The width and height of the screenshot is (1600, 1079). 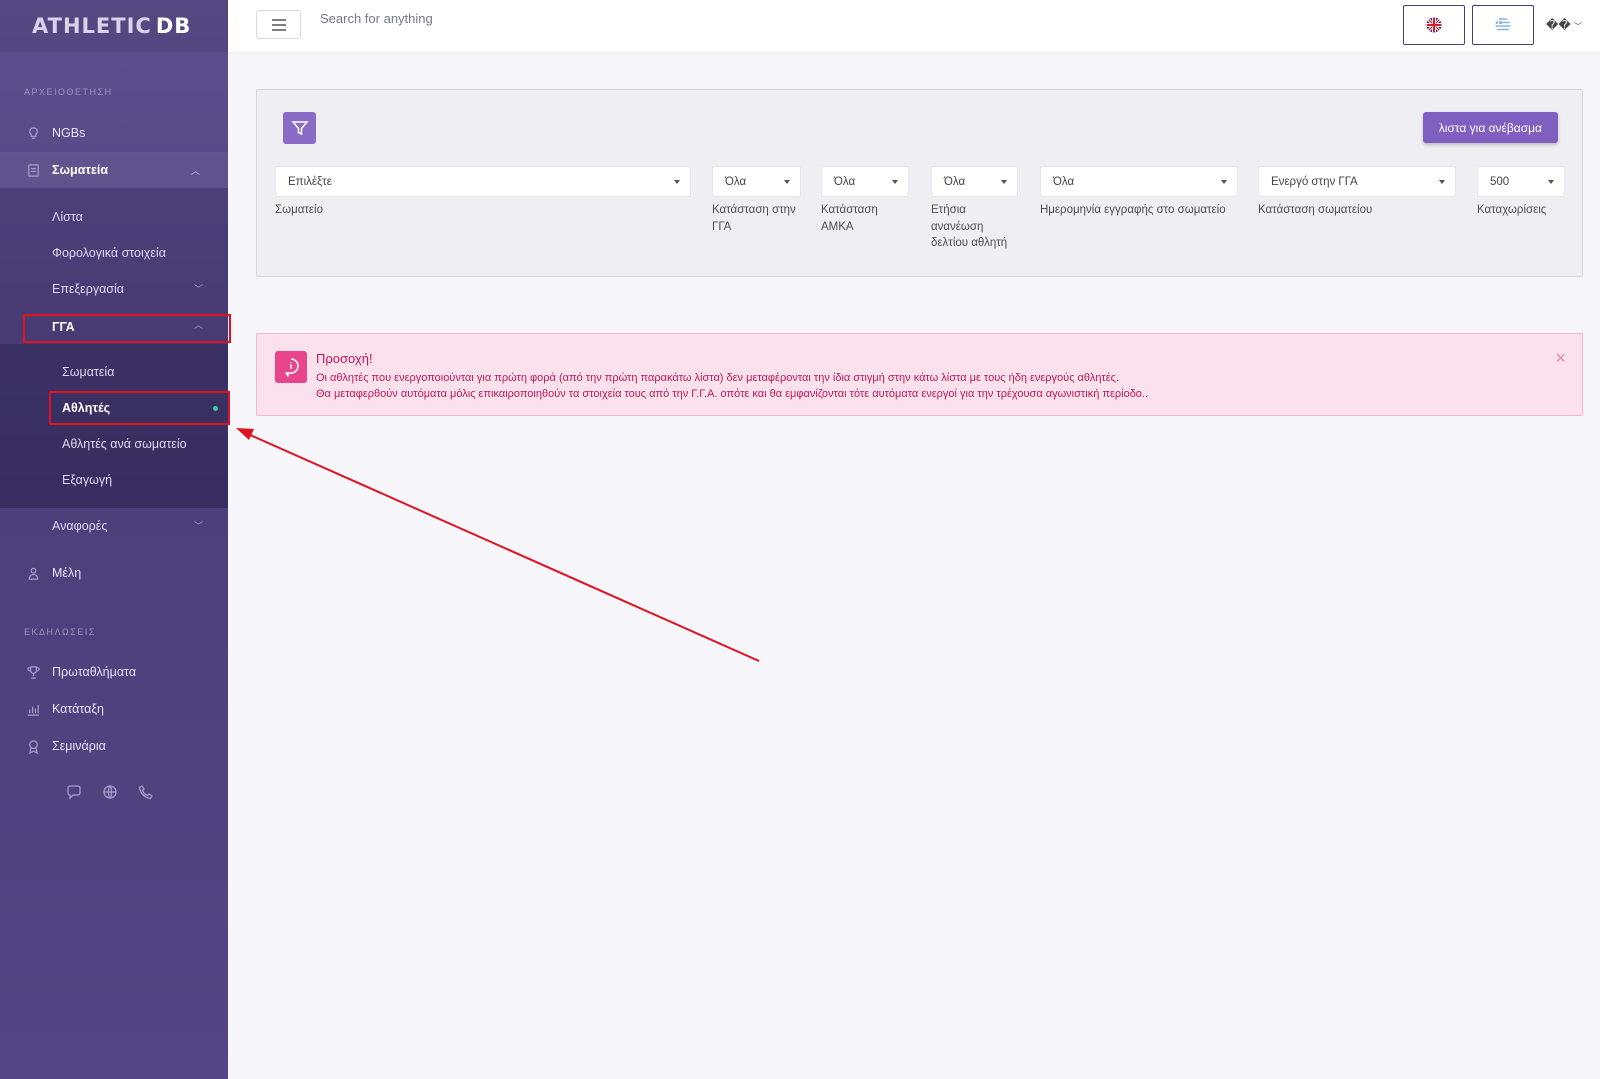 I want to click on filter-icon, so click(x=299, y=128).